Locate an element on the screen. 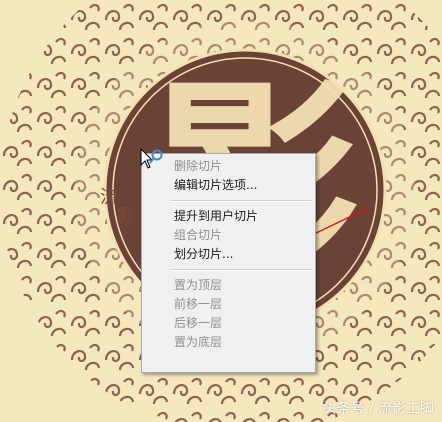  seal-side-char: 流 is located at coordinates (109, 197).